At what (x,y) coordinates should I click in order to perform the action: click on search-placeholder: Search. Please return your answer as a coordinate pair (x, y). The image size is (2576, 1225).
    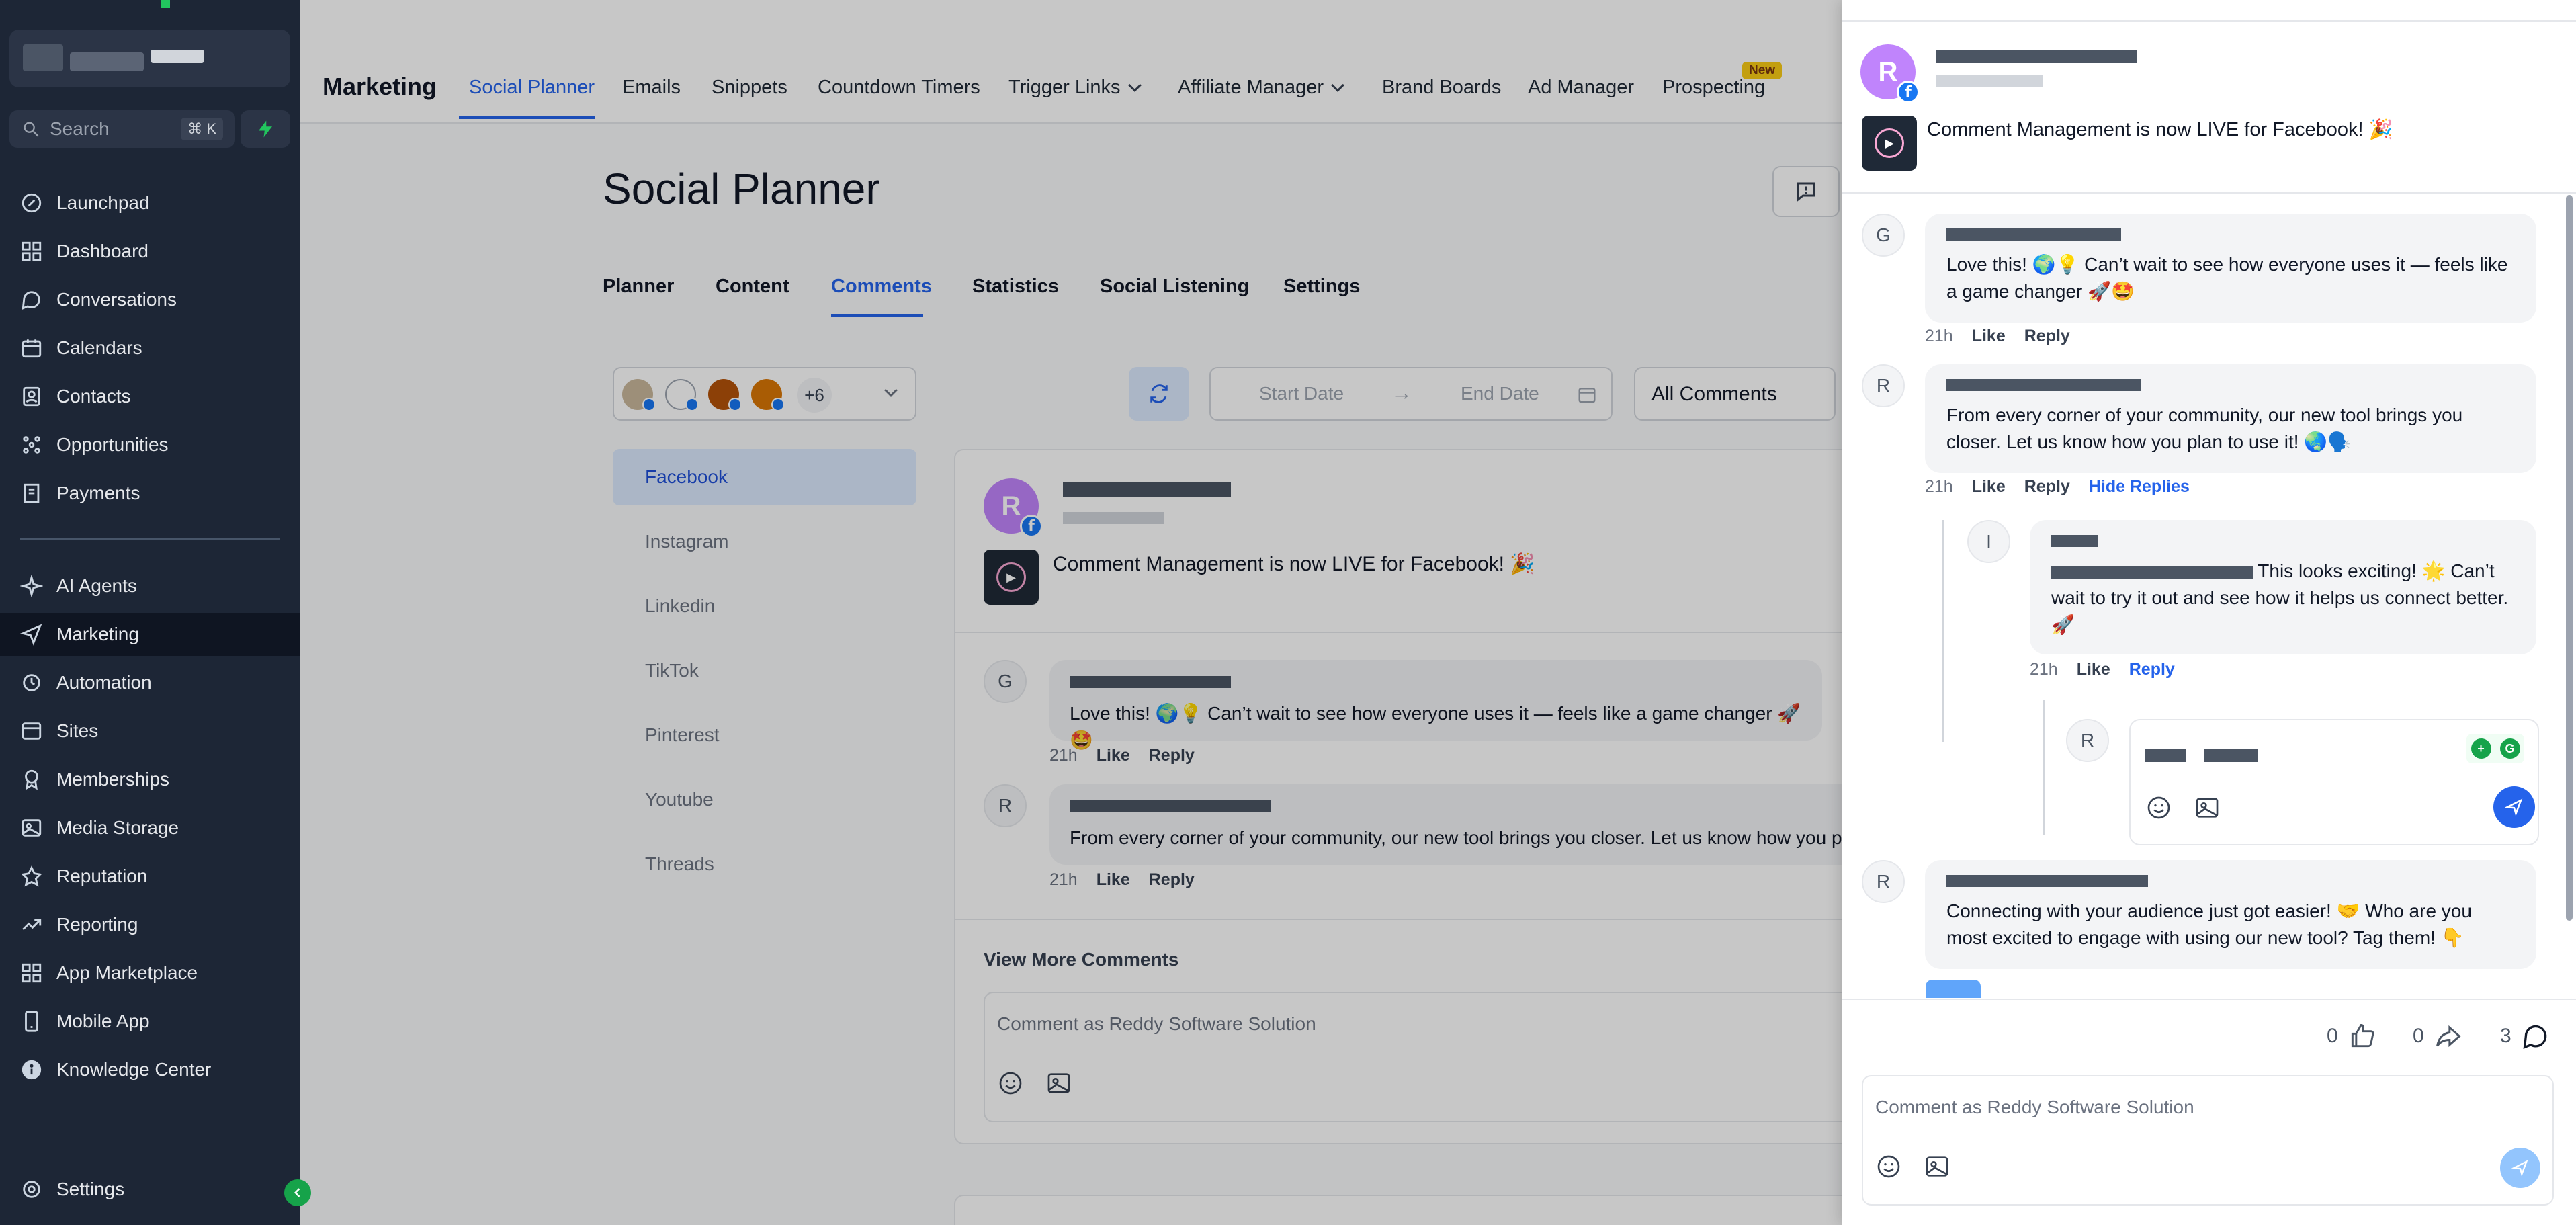
    Looking at the image, I should click on (80, 129).